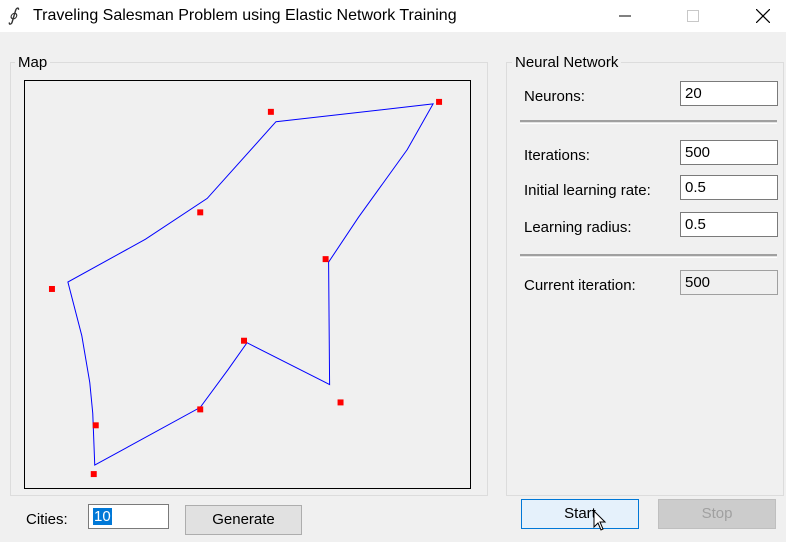  What do you see at coordinates (717, 514) in the screenshot?
I see `stop-button: Stop` at bounding box center [717, 514].